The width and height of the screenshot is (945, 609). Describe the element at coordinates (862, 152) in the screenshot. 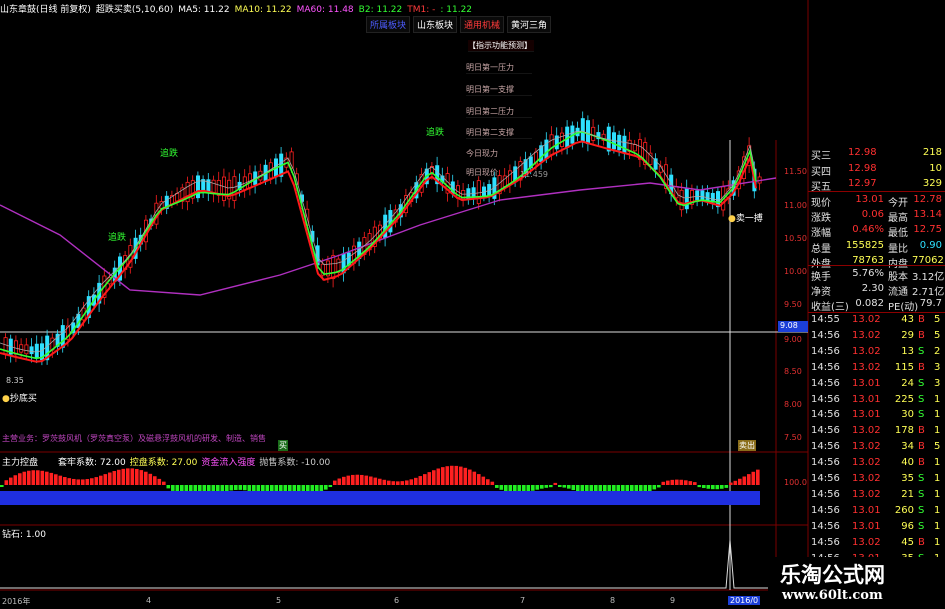

I see `bid-price: 12.98` at that location.